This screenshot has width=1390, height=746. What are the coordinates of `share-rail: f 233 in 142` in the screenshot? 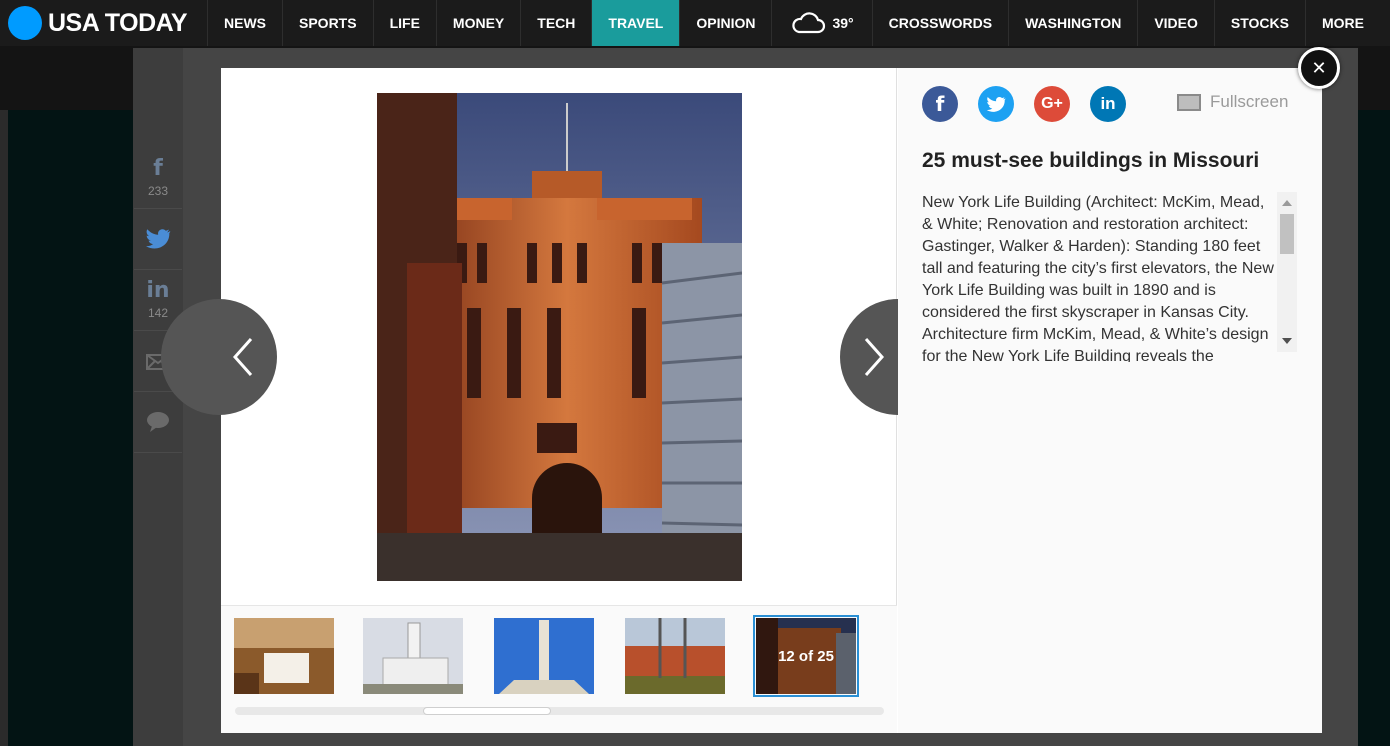 It's located at (158, 300).